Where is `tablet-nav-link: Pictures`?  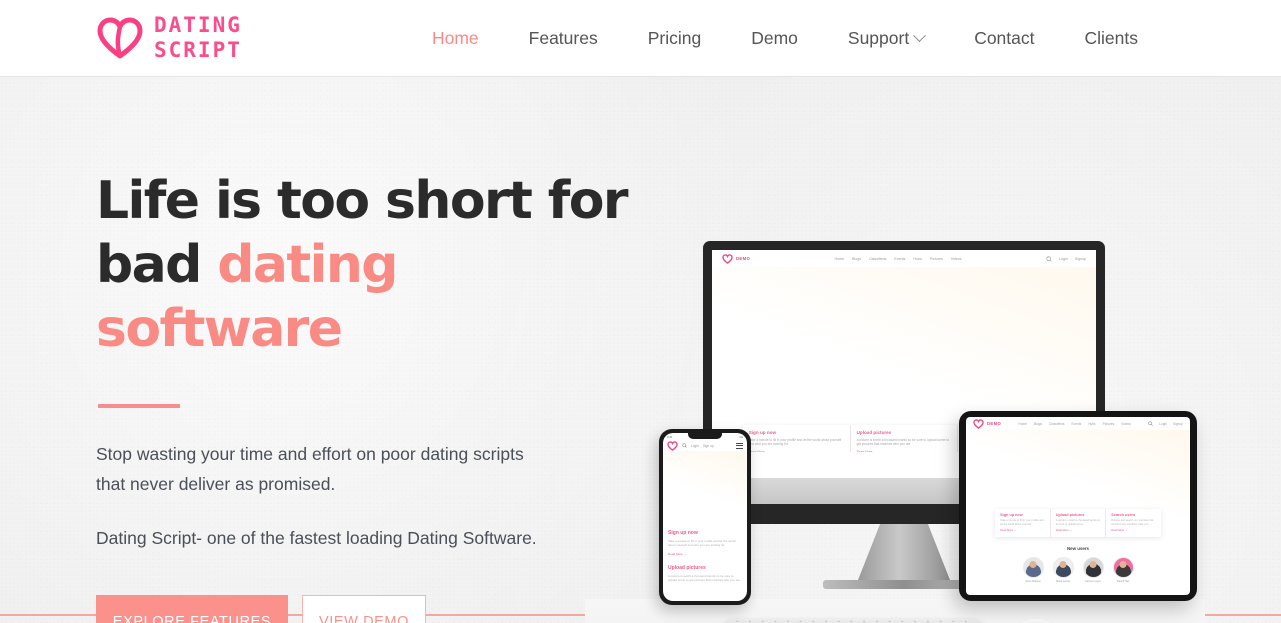
tablet-nav-link: Pictures is located at coordinates (1109, 424).